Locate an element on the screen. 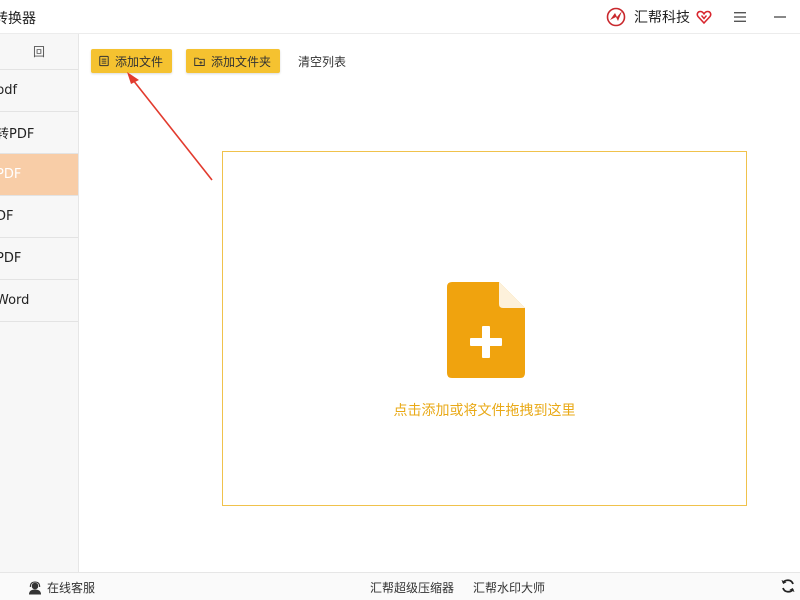 This screenshot has height=600, width=800. sidebar-item-label: Word is located at coordinates (15, 300).